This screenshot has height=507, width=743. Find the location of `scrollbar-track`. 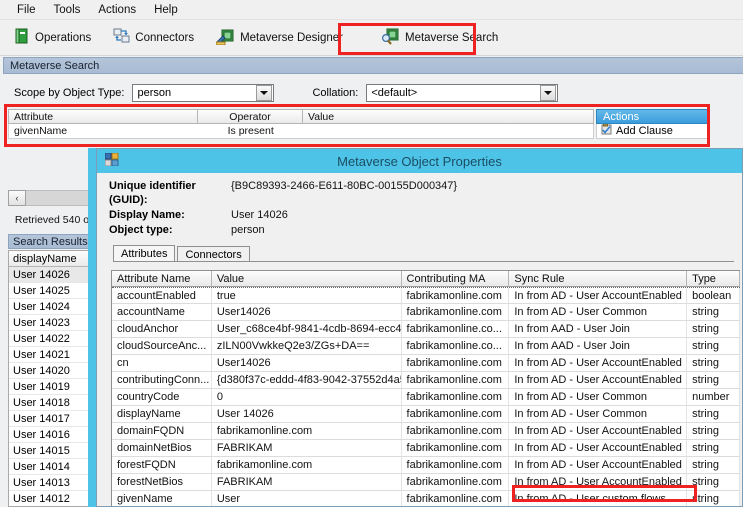

scrollbar-track is located at coordinates (61, 198).